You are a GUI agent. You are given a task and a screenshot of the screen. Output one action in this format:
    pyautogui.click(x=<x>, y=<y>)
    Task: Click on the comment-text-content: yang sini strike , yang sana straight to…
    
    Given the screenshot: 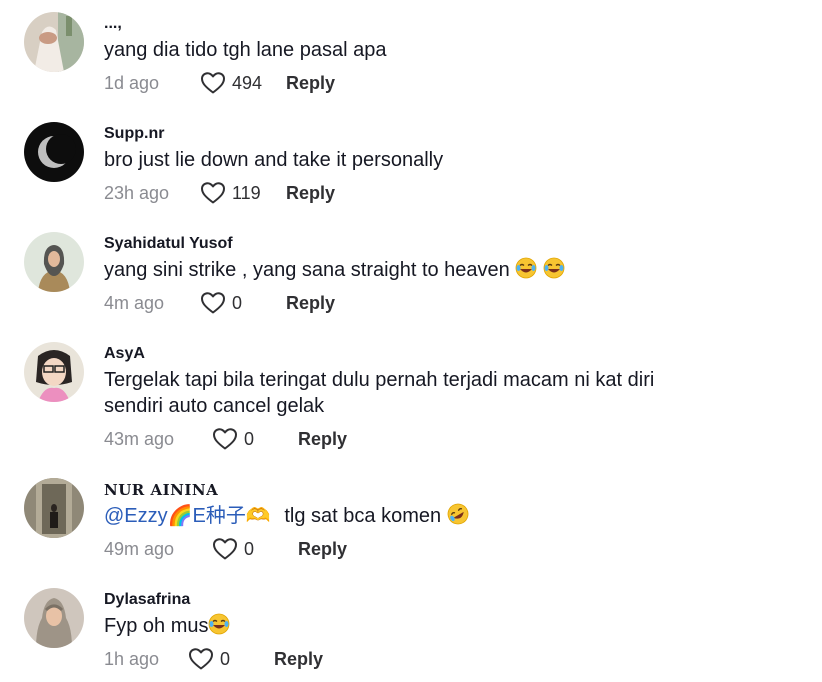 What is the action you would take?
    pyautogui.click(x=307, y=270)
    